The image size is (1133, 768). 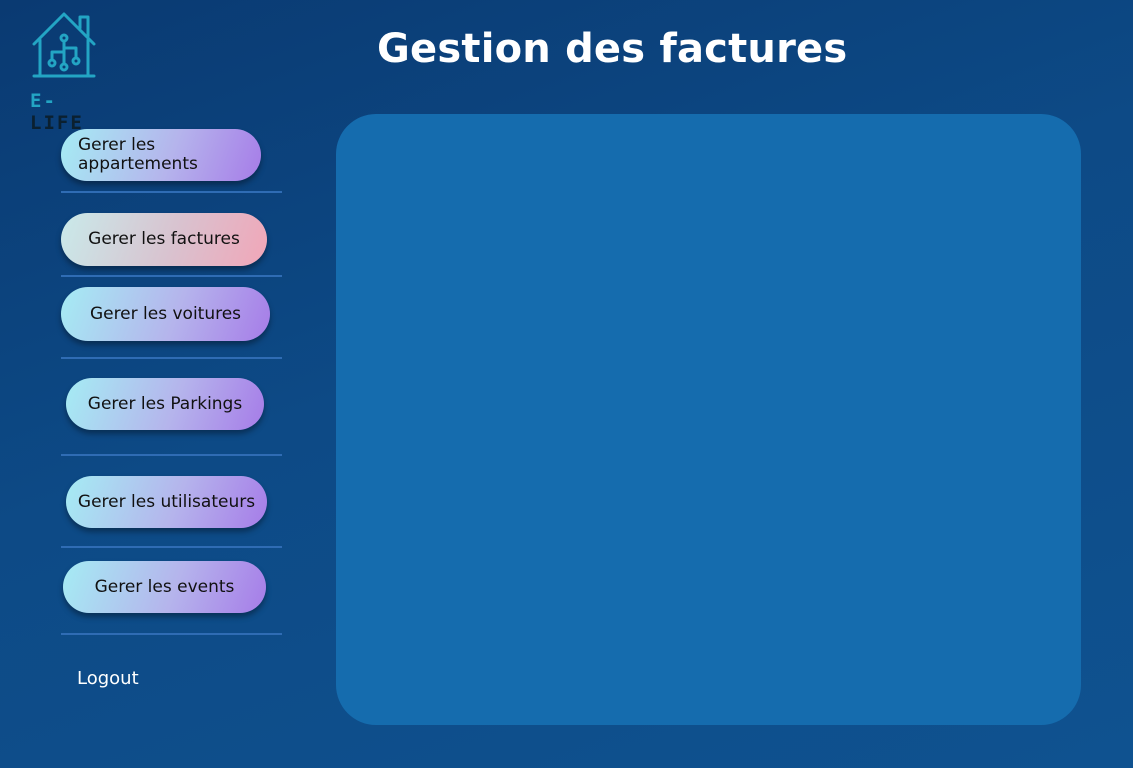 What do you see at coordinates (138, 154) in the screenshot?
I see `manage-apartments-label: Gerer les appartements` at bounding box center [138, 154].